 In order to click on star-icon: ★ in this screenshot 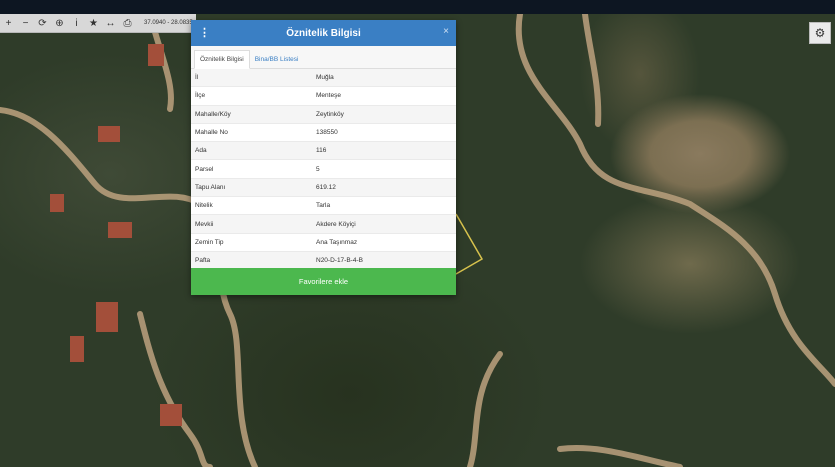, I will do `click(93, 23)`.